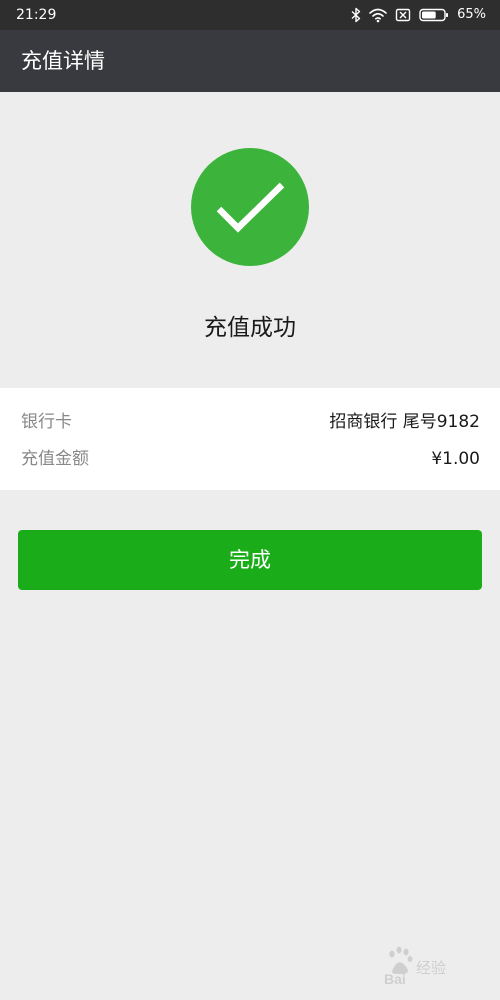  Describe the element at coordinates (395, 978) in the screenshot. I see `svg-text: Bai` at that location.